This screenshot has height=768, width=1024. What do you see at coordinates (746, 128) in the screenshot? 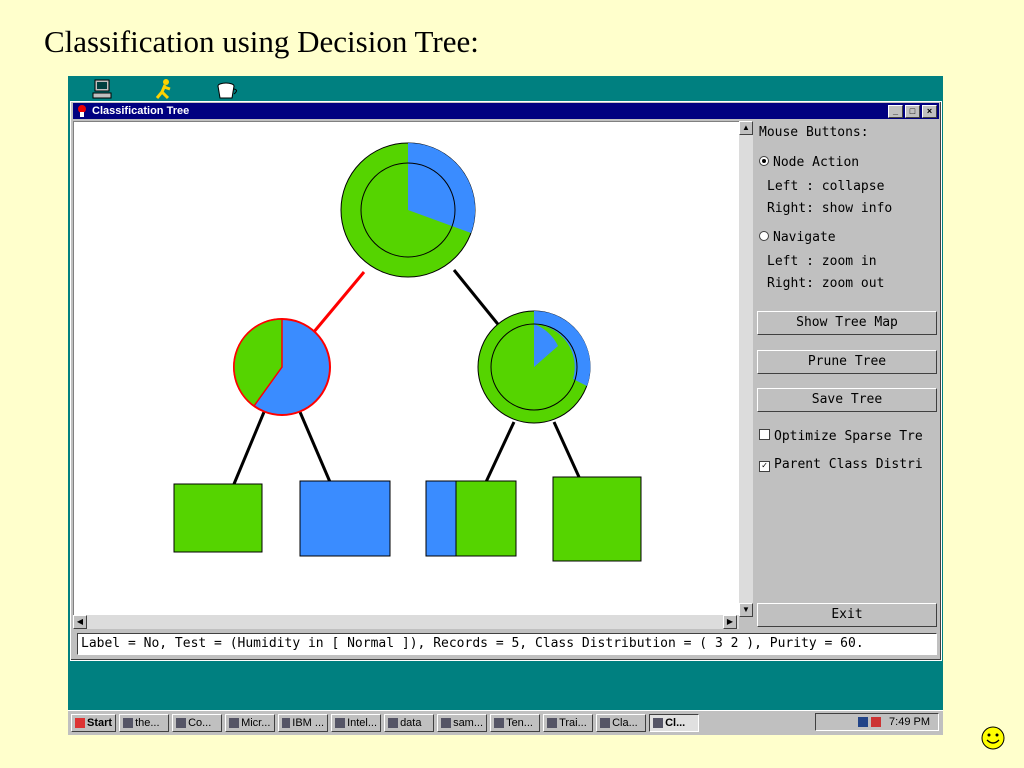
I see `scroll-up-icon: ▲` at bounding box center [746, 128].